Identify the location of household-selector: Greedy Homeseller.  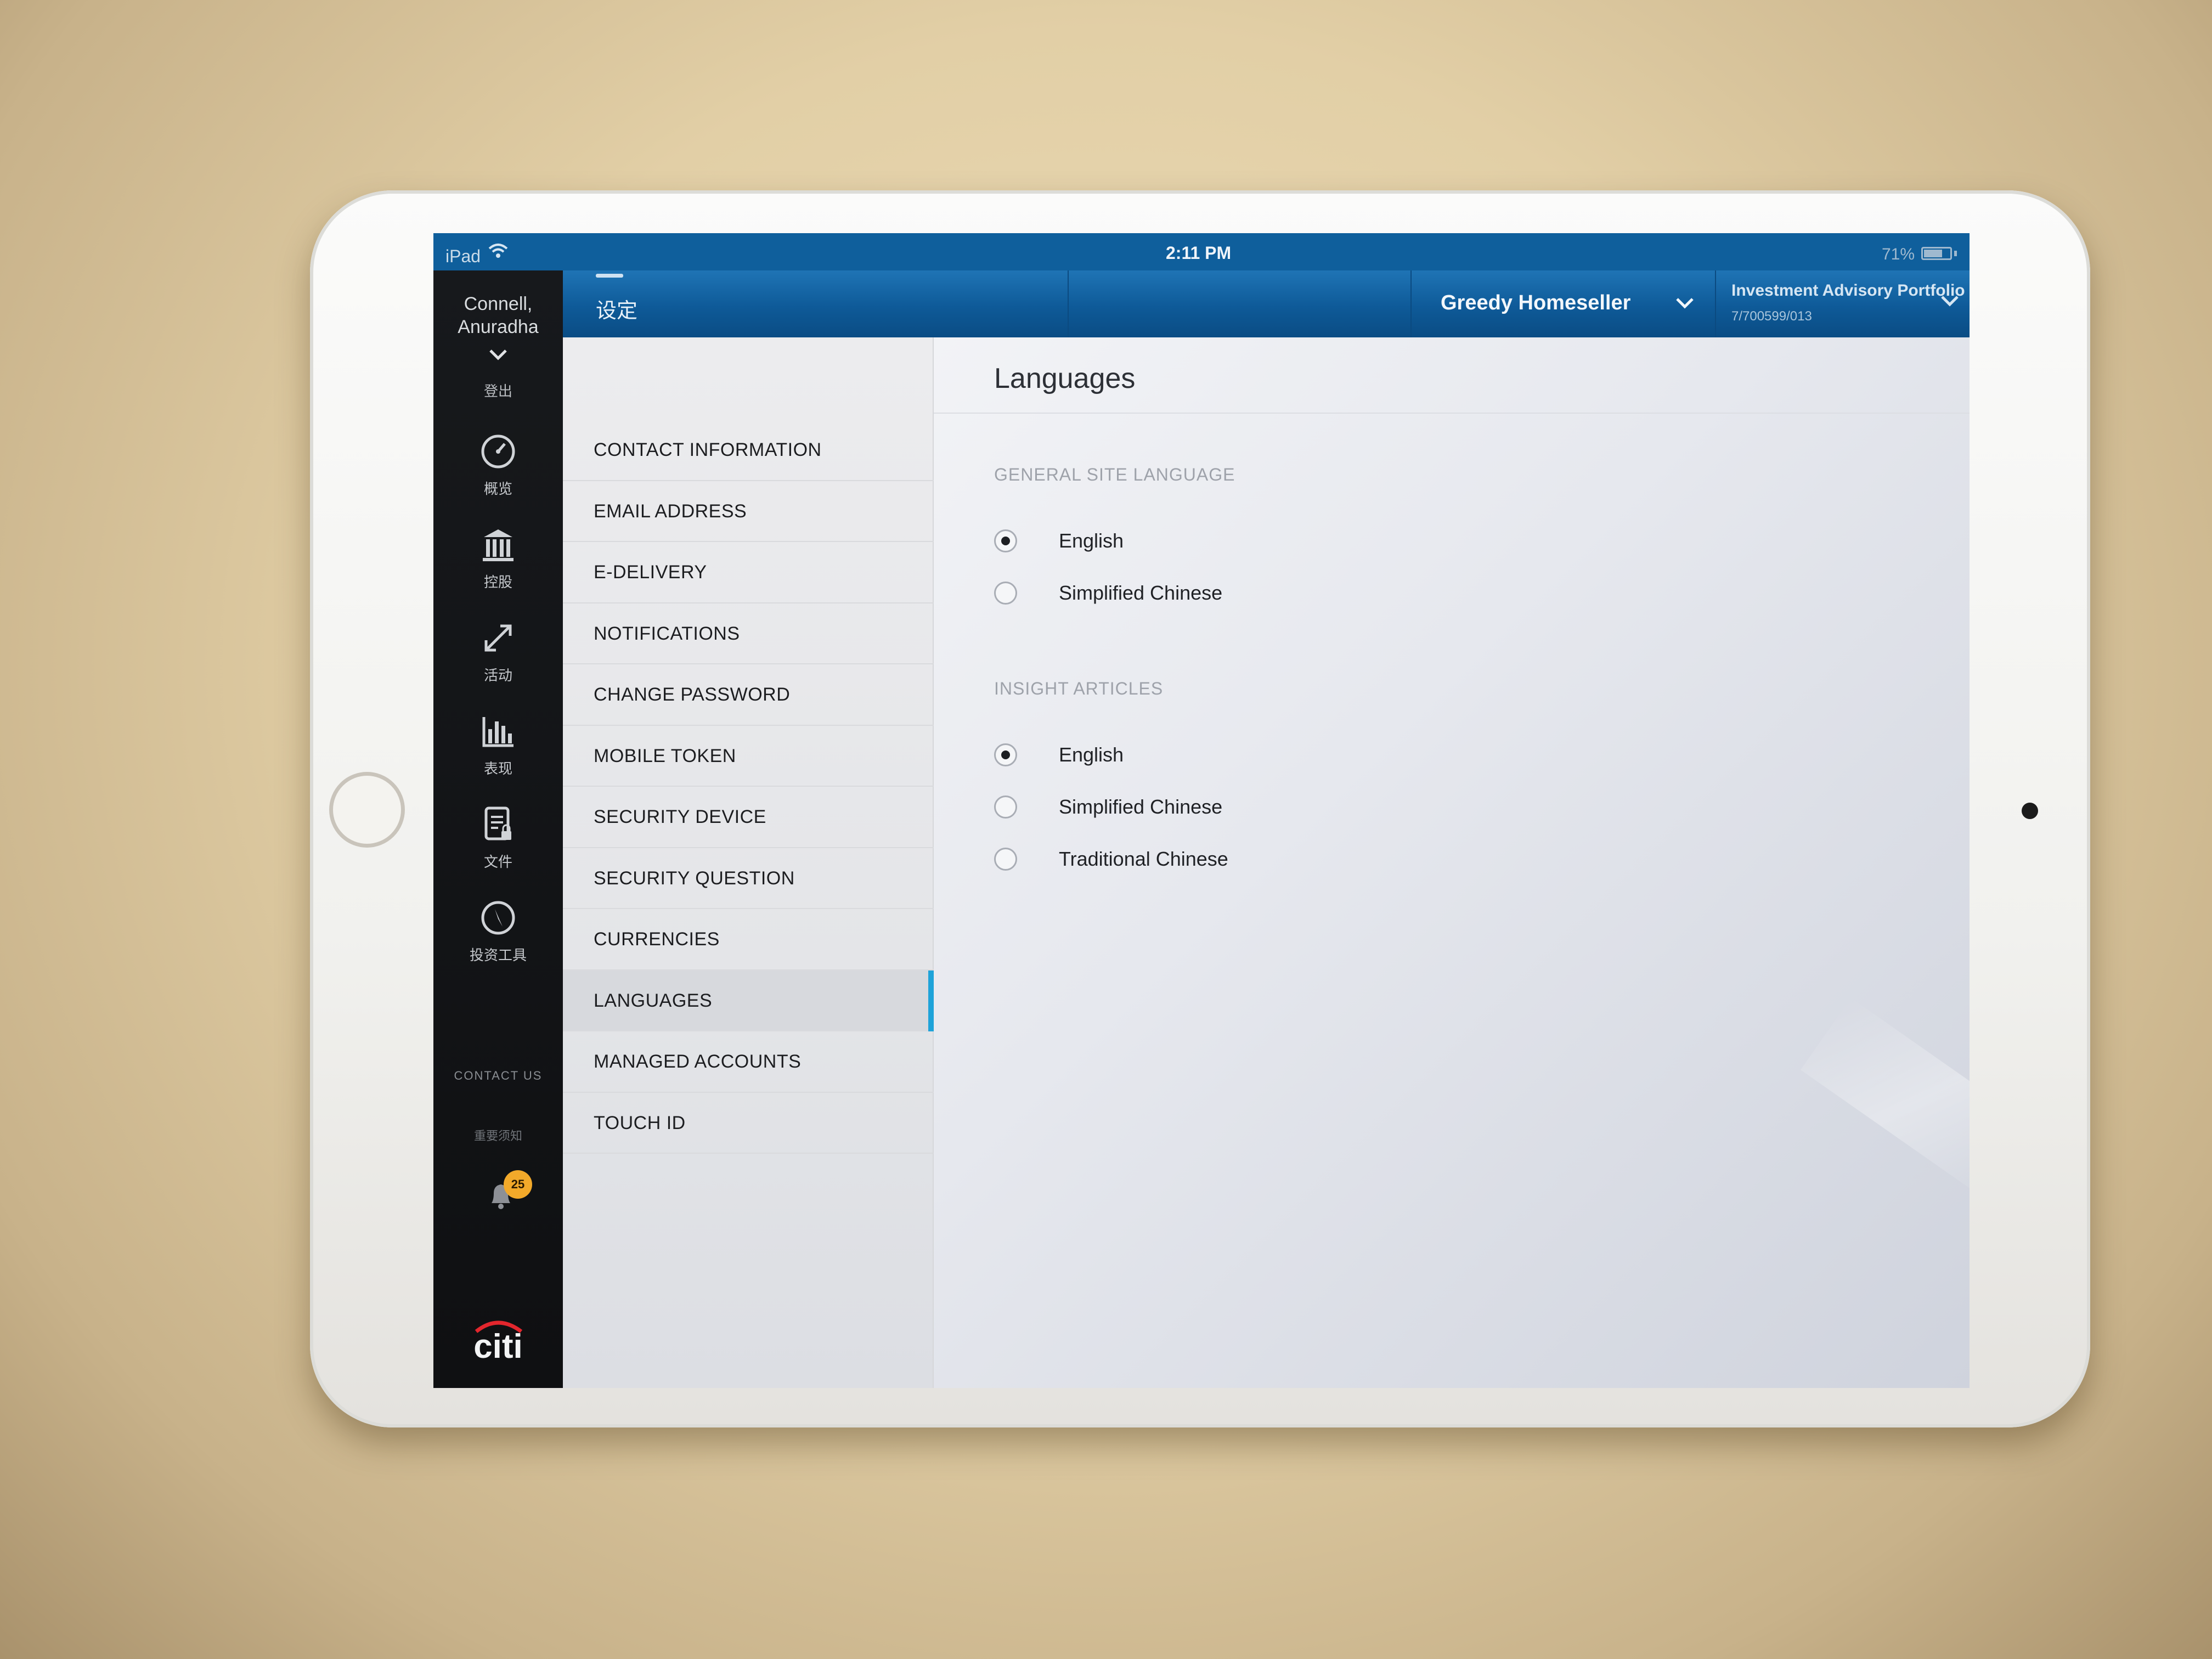
(1535, 303).